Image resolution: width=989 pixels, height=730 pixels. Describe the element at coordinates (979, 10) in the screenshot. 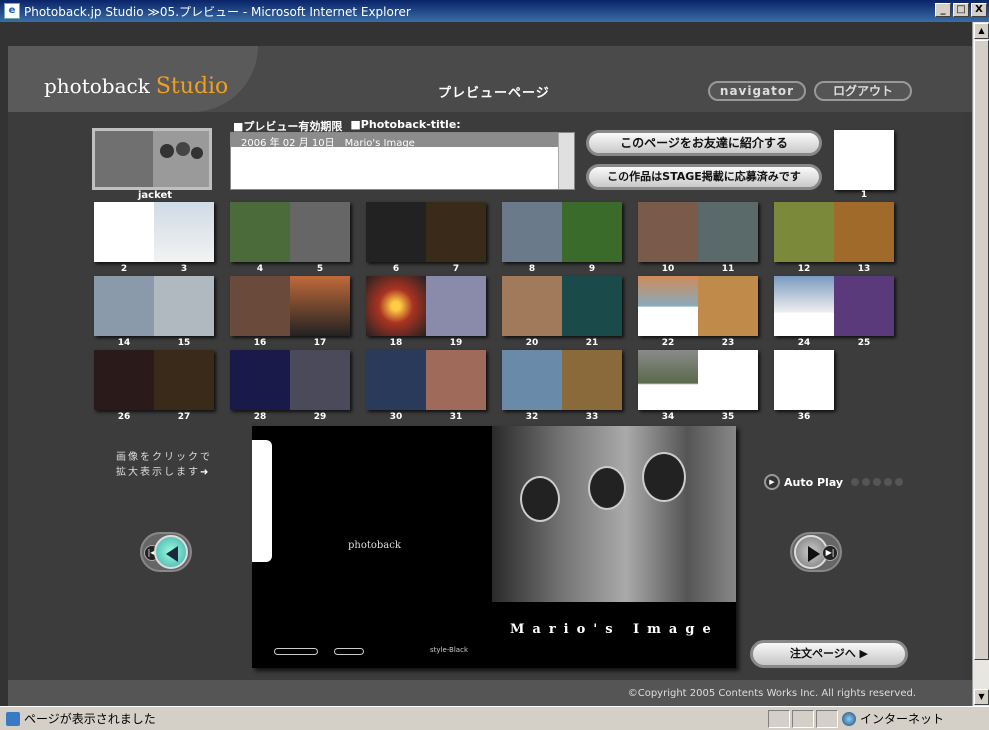

I see `close-button: X` at that location.